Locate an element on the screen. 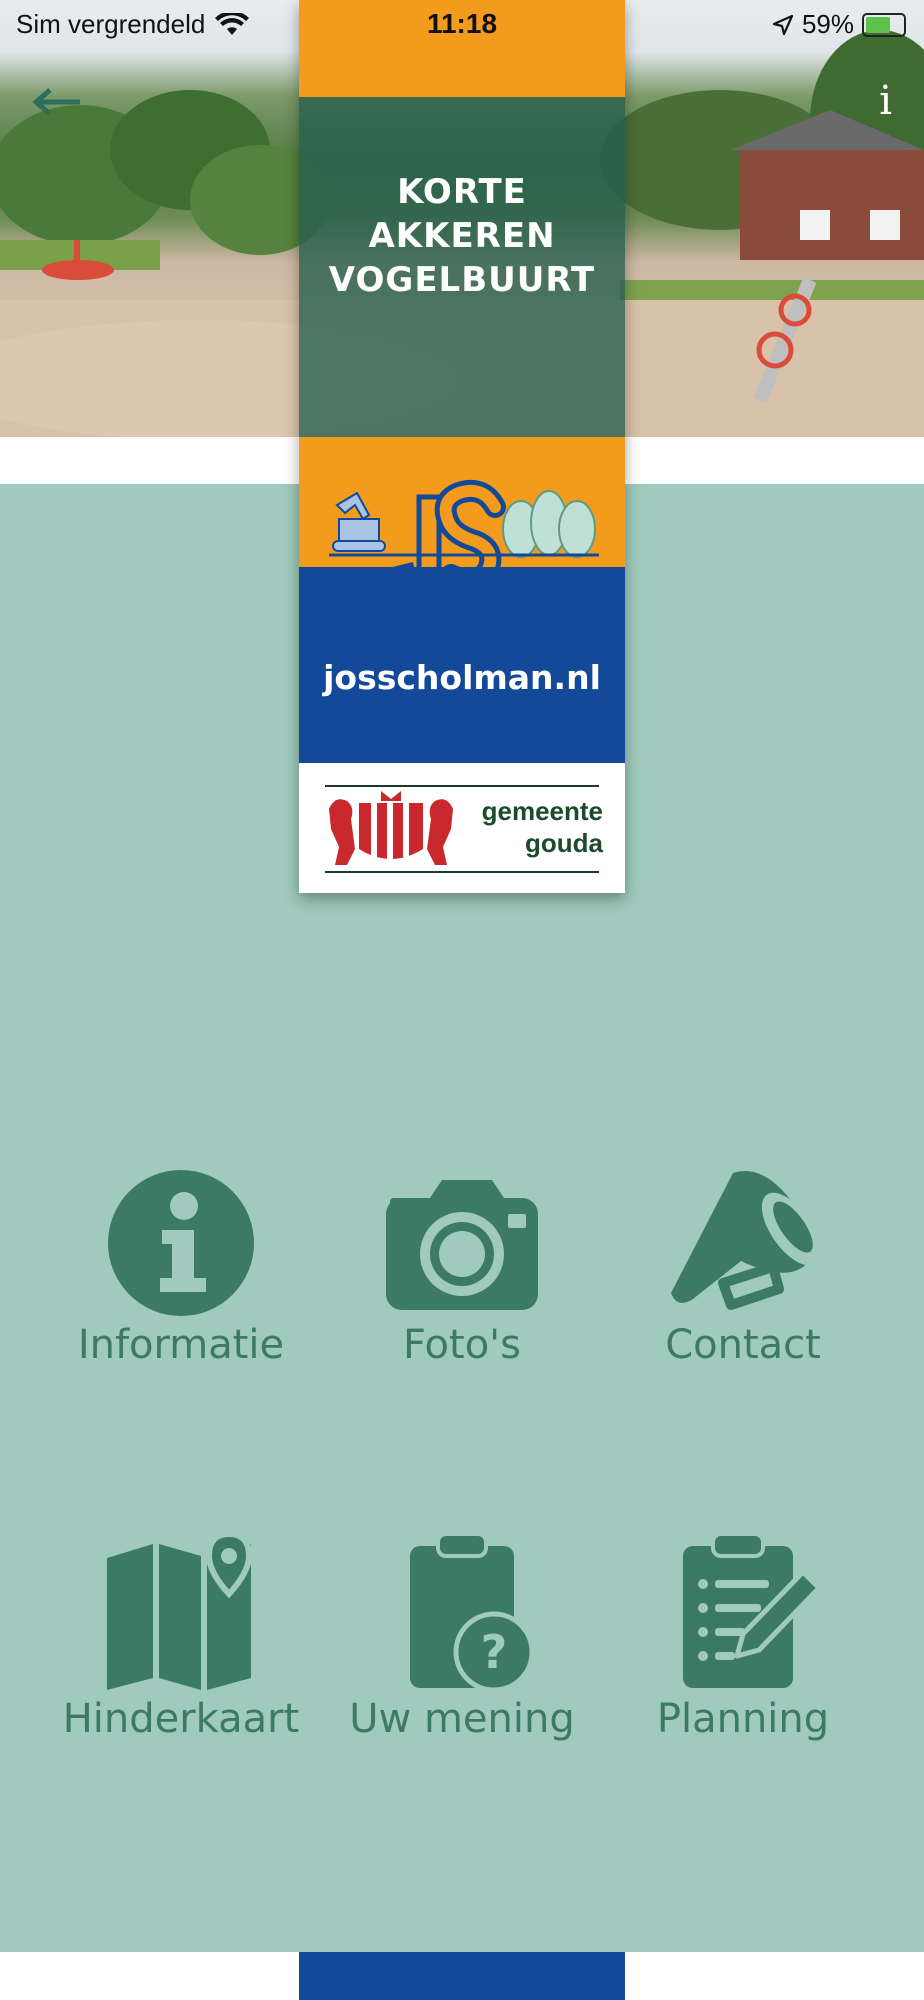  banner-title-line-2: AKKEREN is located at coordinates (462, 236).